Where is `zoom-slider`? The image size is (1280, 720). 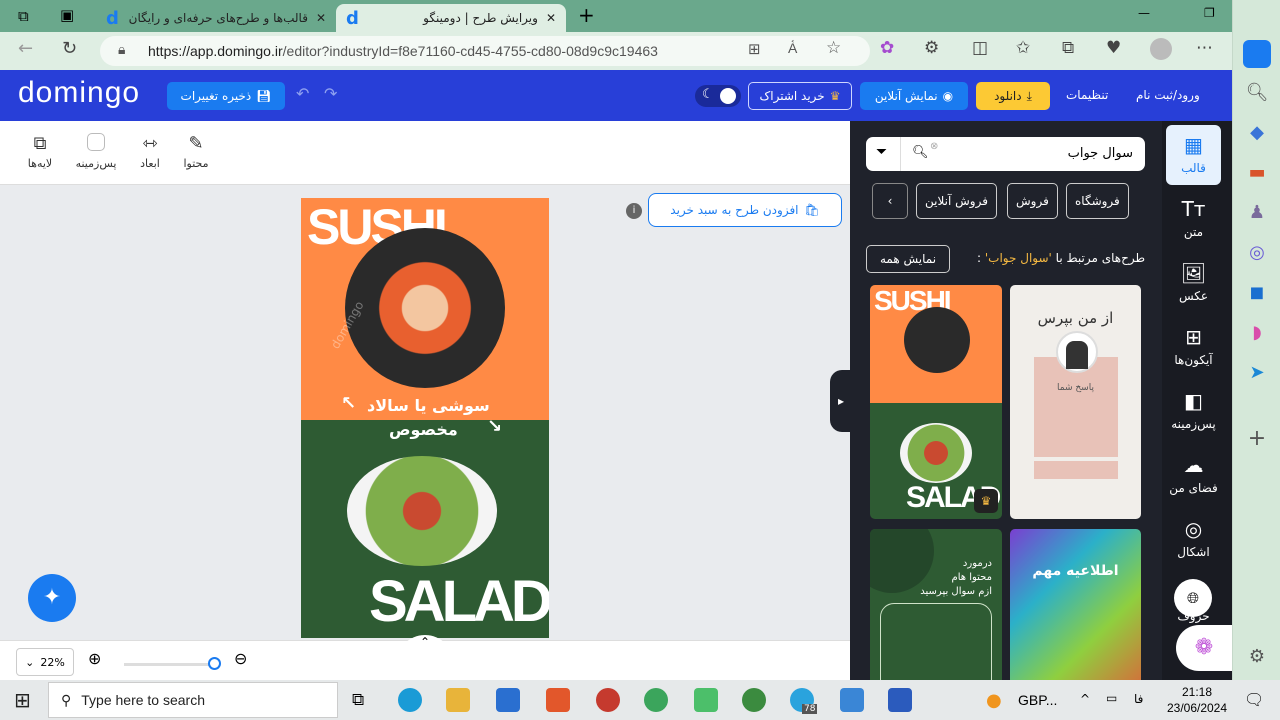
zoom-slider is located at coordinates (169, 664).